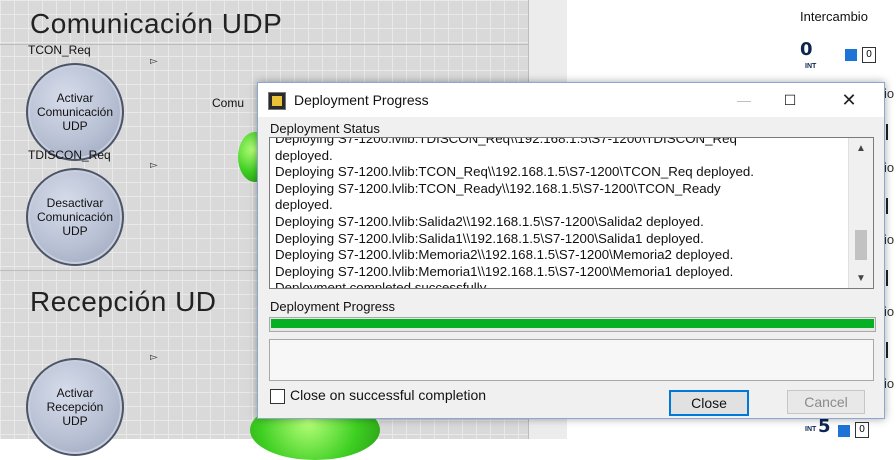  Describe the element at coordinates (849, 100) in the screenshot. I see `close-window-button: ✕` at that location.